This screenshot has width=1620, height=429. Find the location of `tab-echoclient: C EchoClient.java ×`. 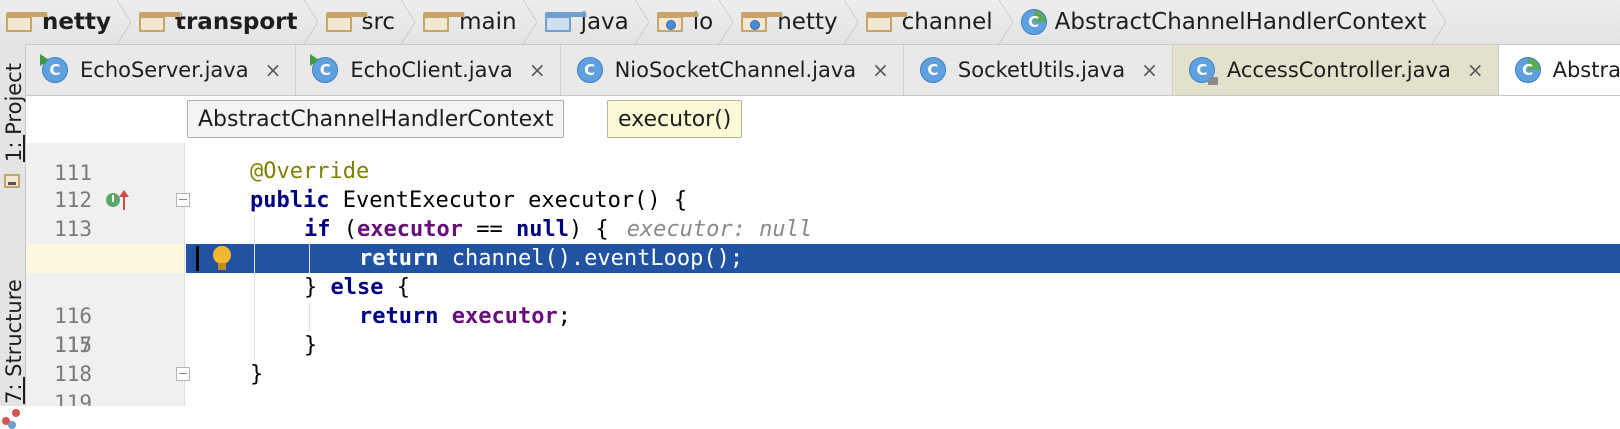

tab-echoclient: C EchoClient.java × is located at coordinates (428, 70).